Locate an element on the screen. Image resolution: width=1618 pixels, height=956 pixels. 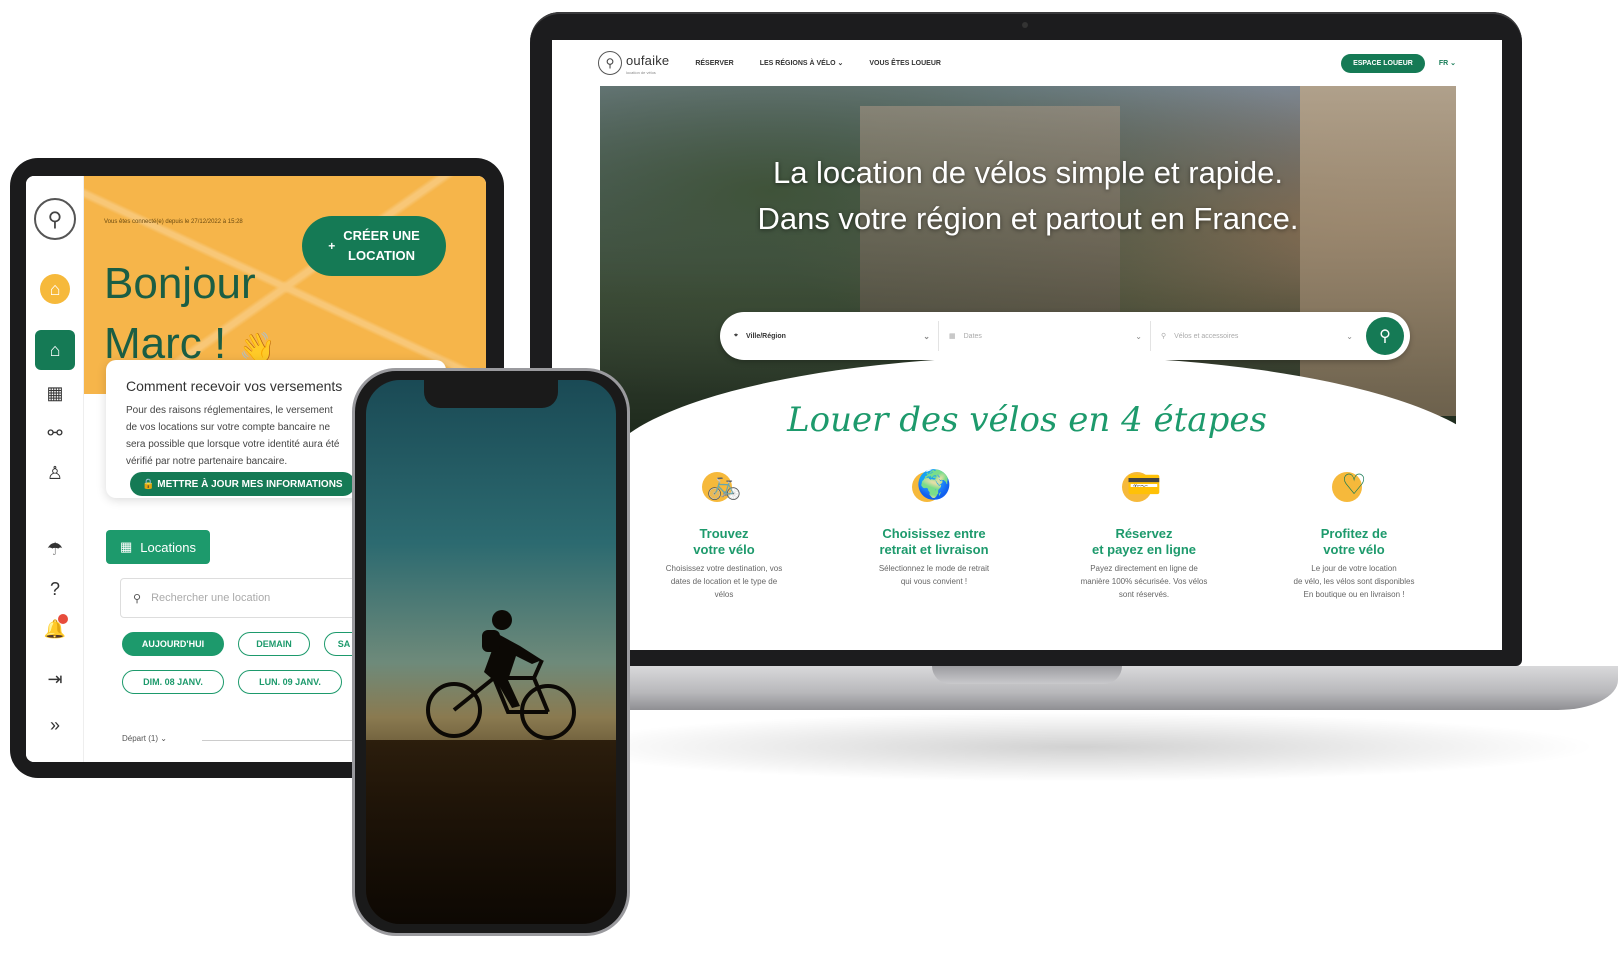
step-title: Réservez et payez en ligne is located at coordinates (1144, 542).